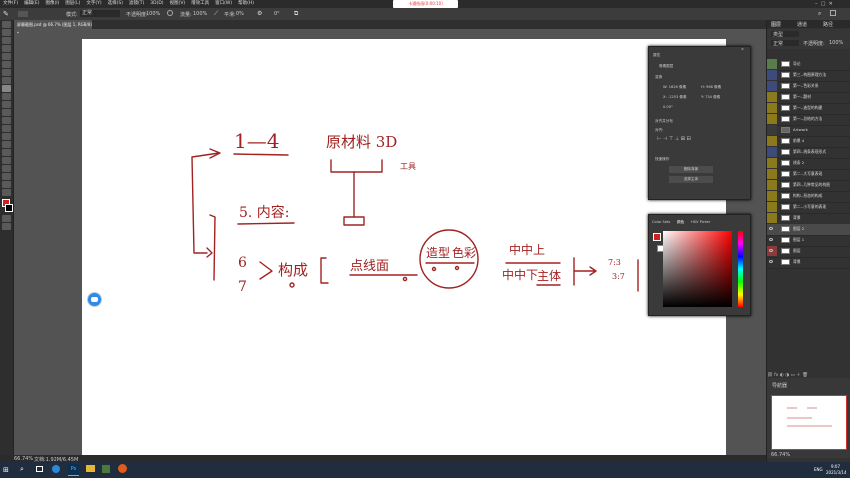 The width and height of the screenshot is (850, 478). What do you see at coordinates (808, 142) in the screenshot?
I see `layer-row: 前景 4` at bounding box center [808, 142].